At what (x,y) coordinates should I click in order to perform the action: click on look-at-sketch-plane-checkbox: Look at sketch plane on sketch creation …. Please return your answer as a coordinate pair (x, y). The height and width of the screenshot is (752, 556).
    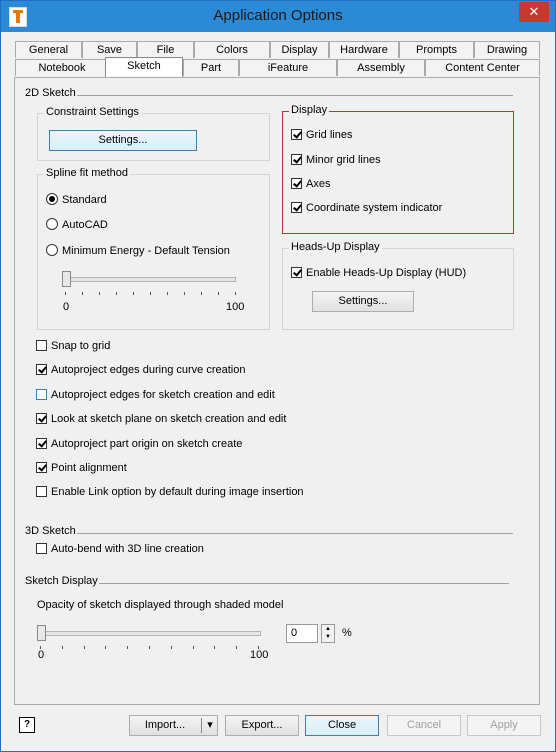
    Looking at the image, I should click on (161, 420).